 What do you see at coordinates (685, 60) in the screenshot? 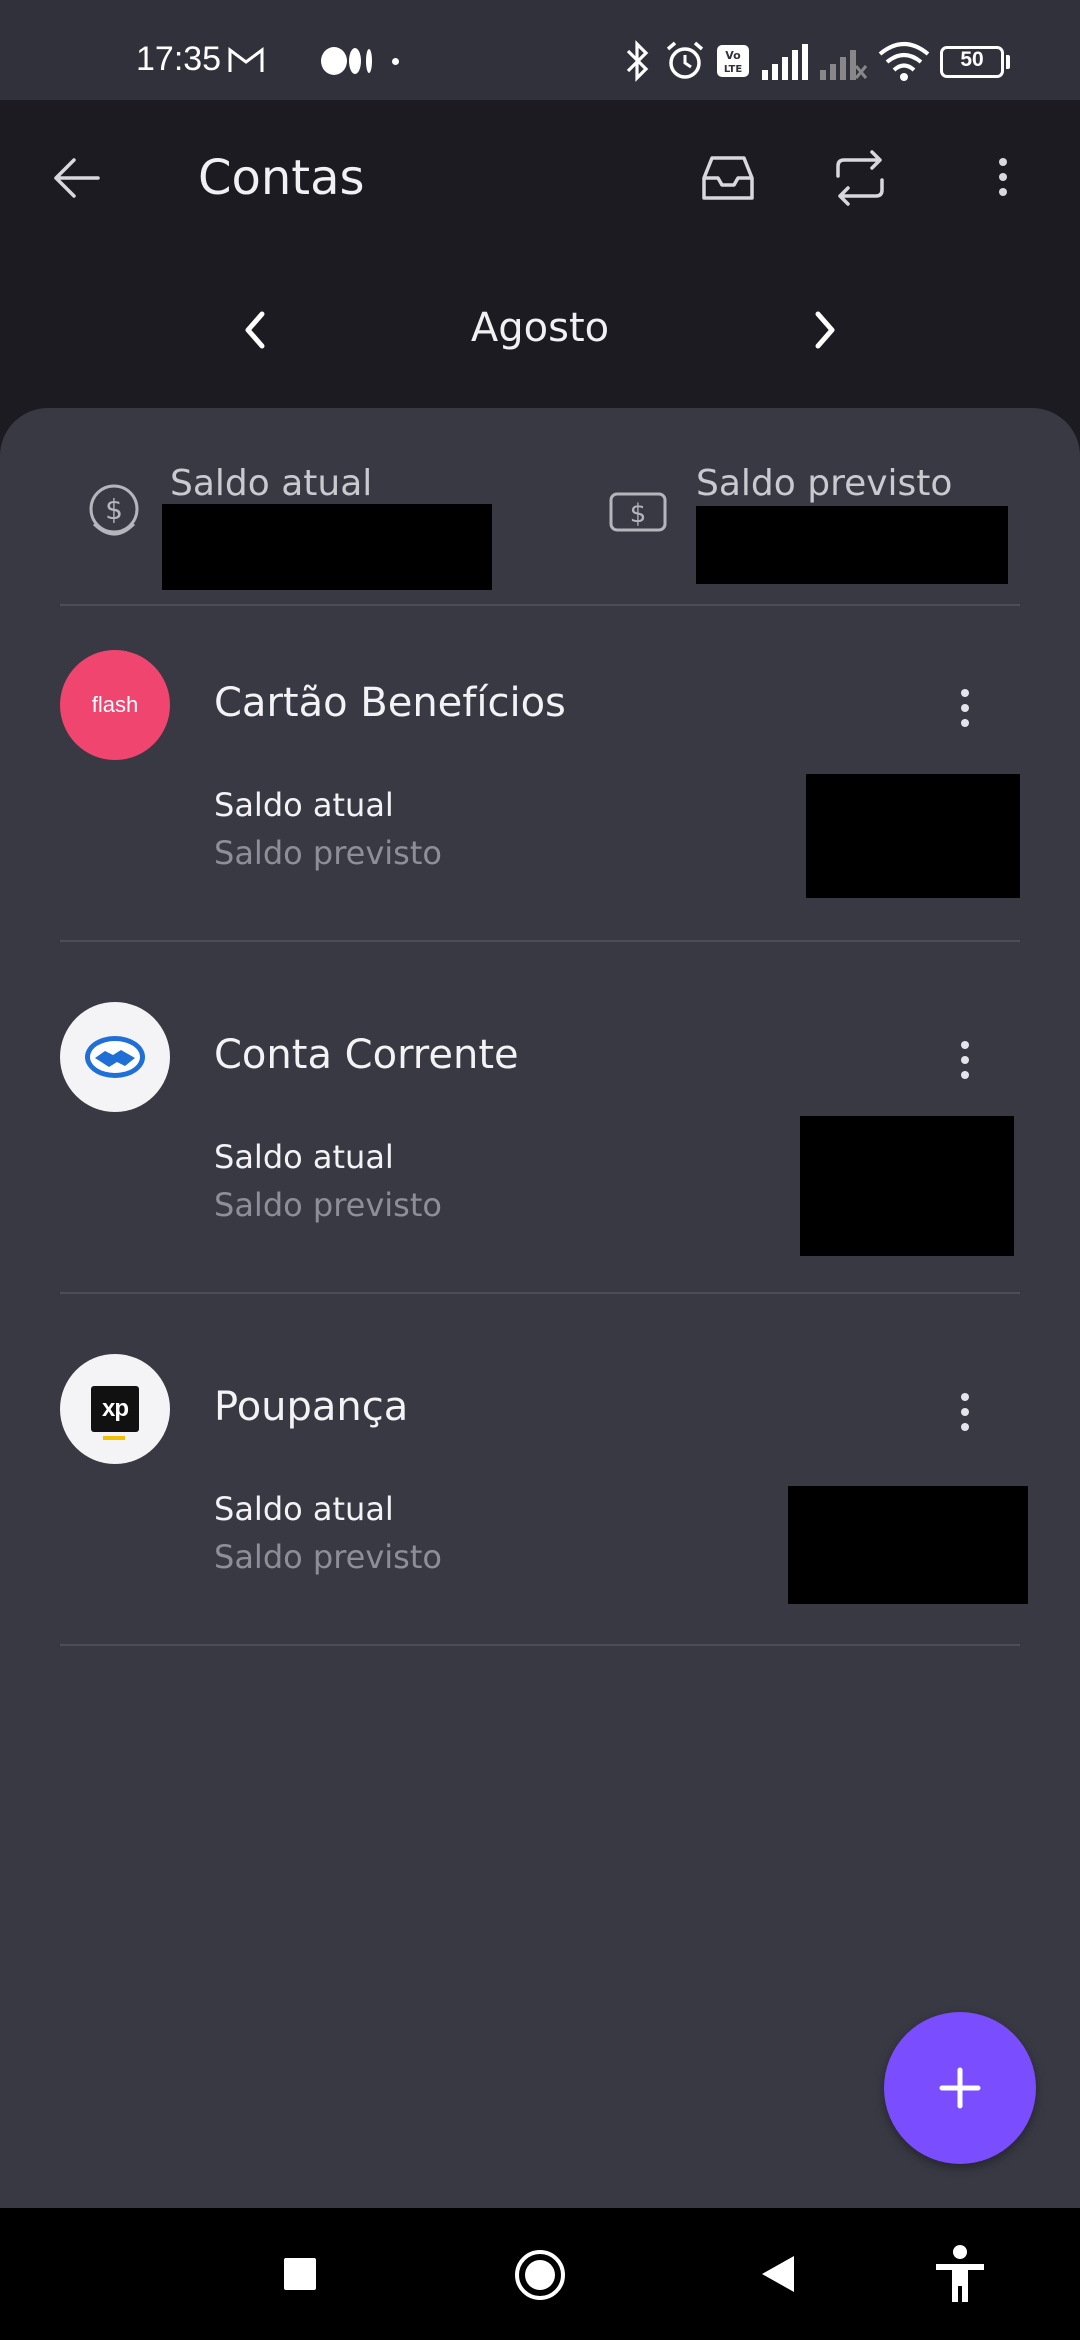
I see `alarm-icon` at bounding box center [685, 60].